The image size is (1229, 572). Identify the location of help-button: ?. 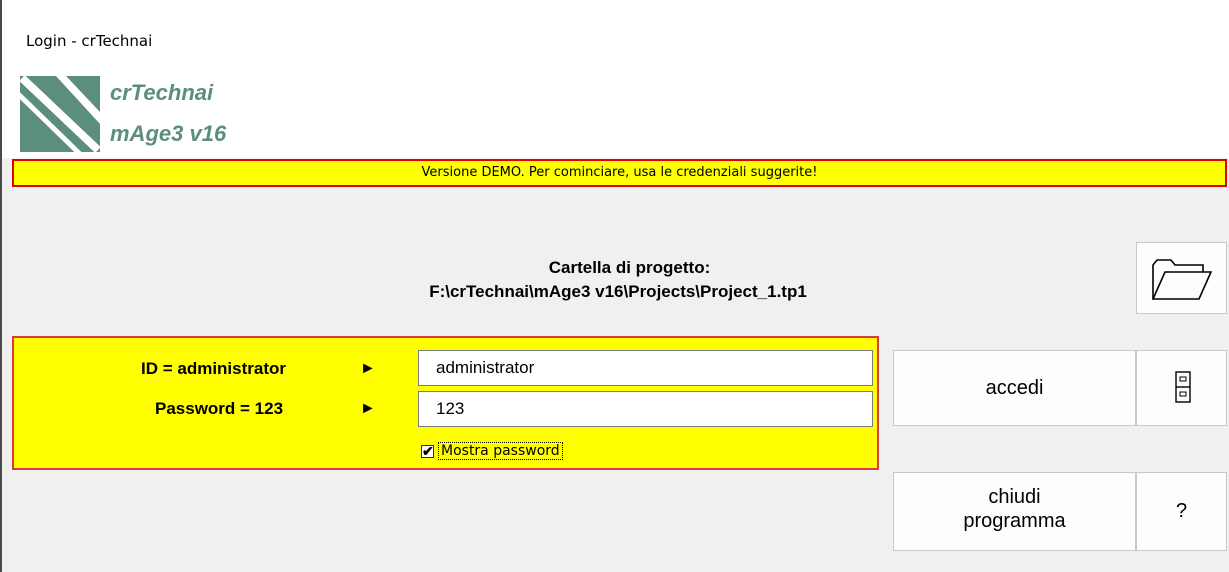
(1181, 511).